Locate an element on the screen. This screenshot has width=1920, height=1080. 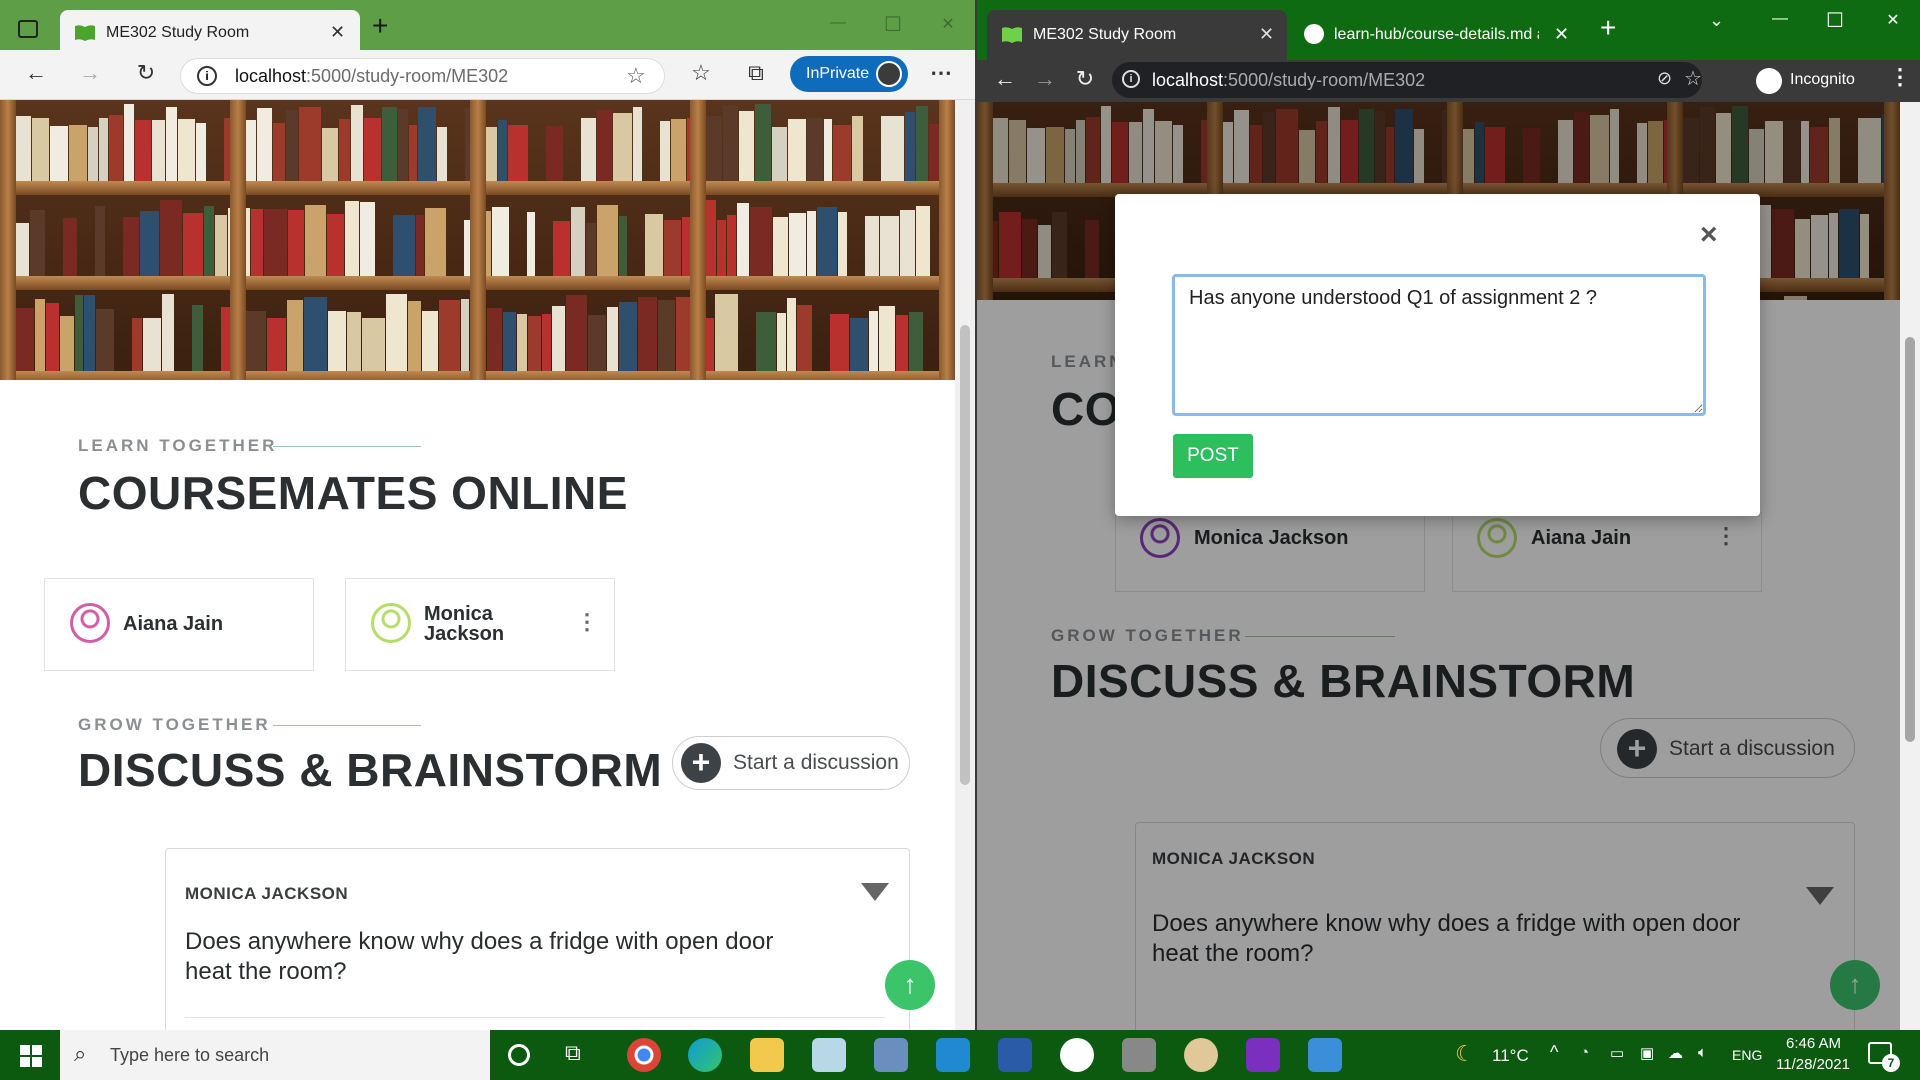
microphone-app-icon is located at coordinates (1139, 1055).